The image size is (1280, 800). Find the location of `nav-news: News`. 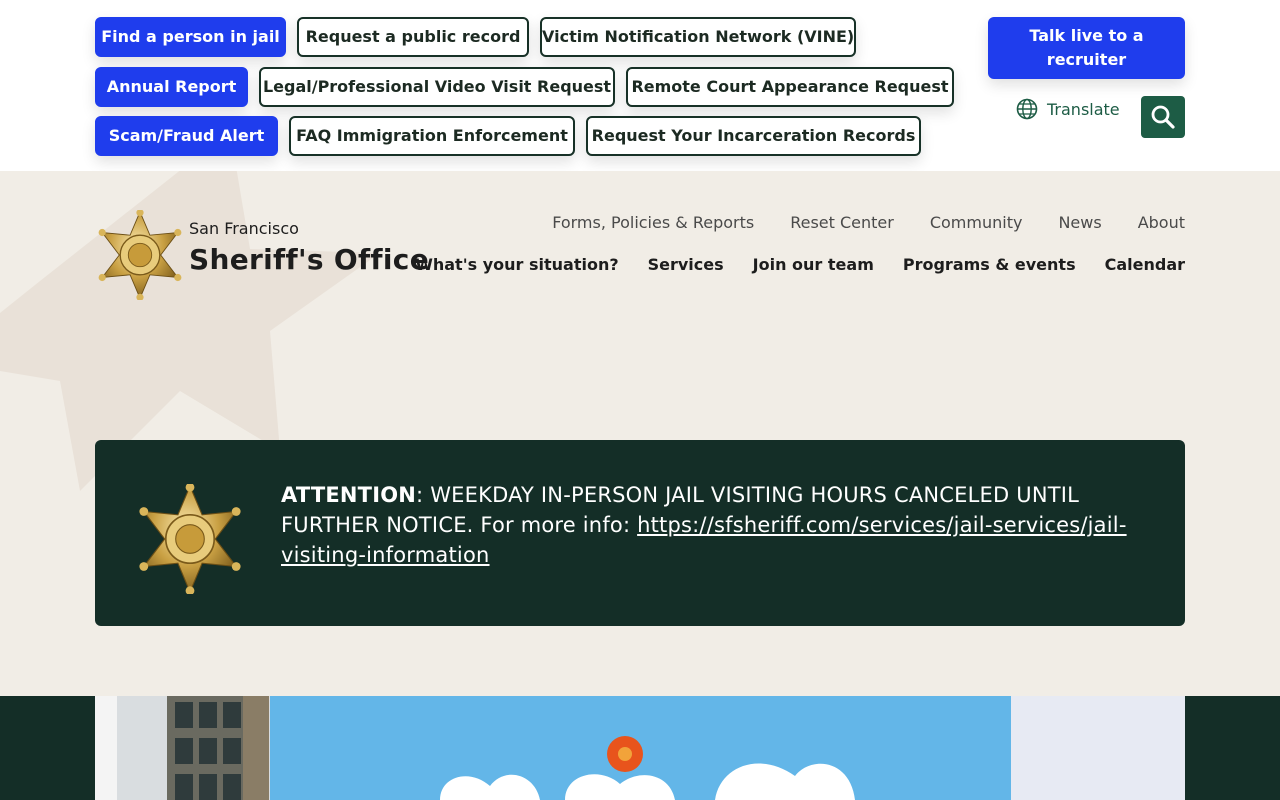

nav-news: News is located at coordinates (1079, 222).